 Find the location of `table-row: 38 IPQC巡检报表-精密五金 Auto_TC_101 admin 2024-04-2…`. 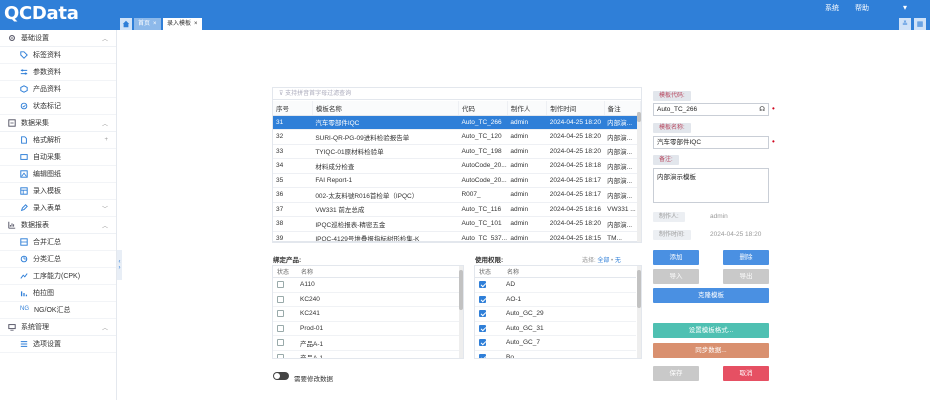

table-row: 38 IPQC巡检报表-精密五金 Auto_TC_101 admin 2024-04-2… is located at coordinates (457, 224).